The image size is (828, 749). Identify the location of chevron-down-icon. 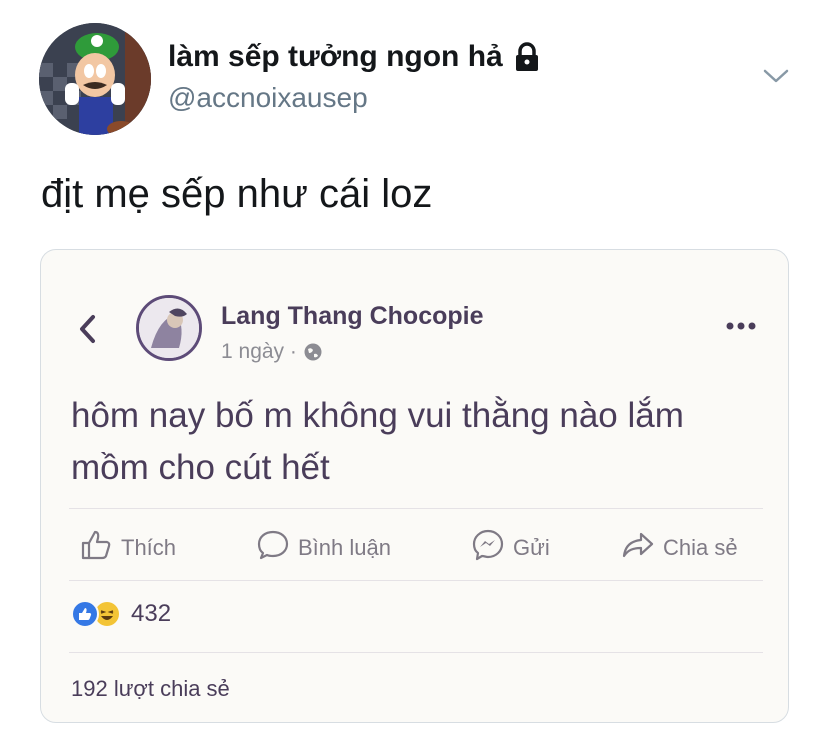
(776, 76).